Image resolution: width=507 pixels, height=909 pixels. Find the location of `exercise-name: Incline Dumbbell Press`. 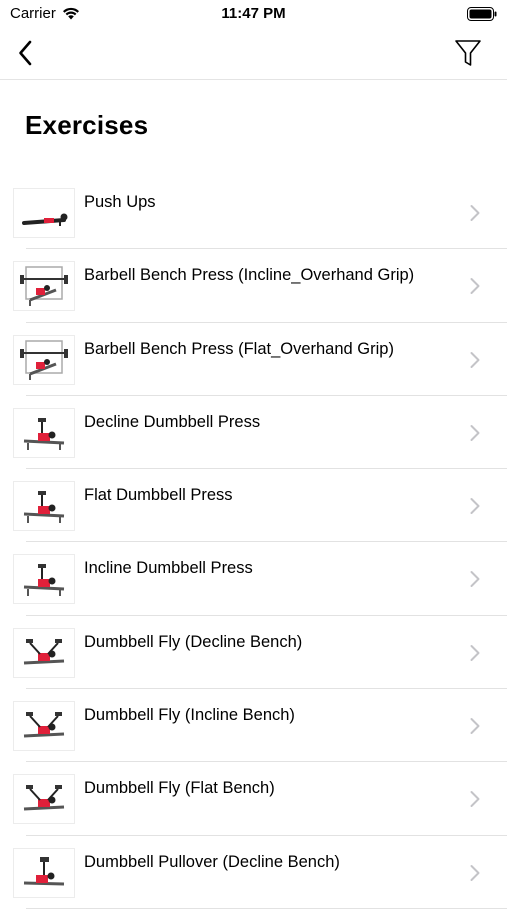

exercise-name: Incline Dumbbell Press is located at coordinates (168, 568).